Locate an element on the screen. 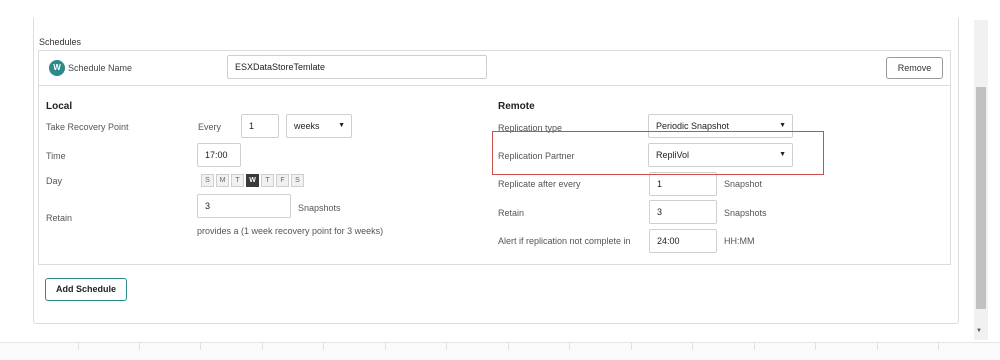 This screenshot has height=360, width=1000. alert-unit: HH:MM is located at coordinates (739, 241).